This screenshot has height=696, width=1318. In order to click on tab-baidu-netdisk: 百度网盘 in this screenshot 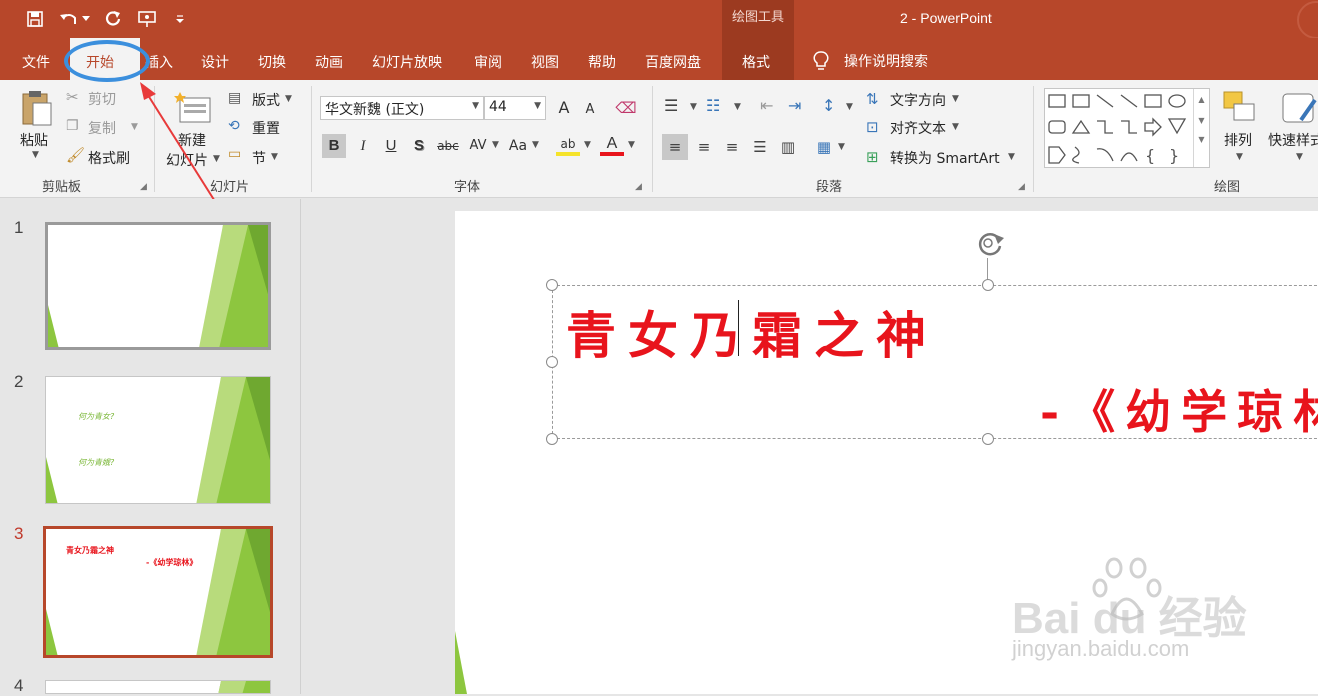, I will do `click(673, 62)`.